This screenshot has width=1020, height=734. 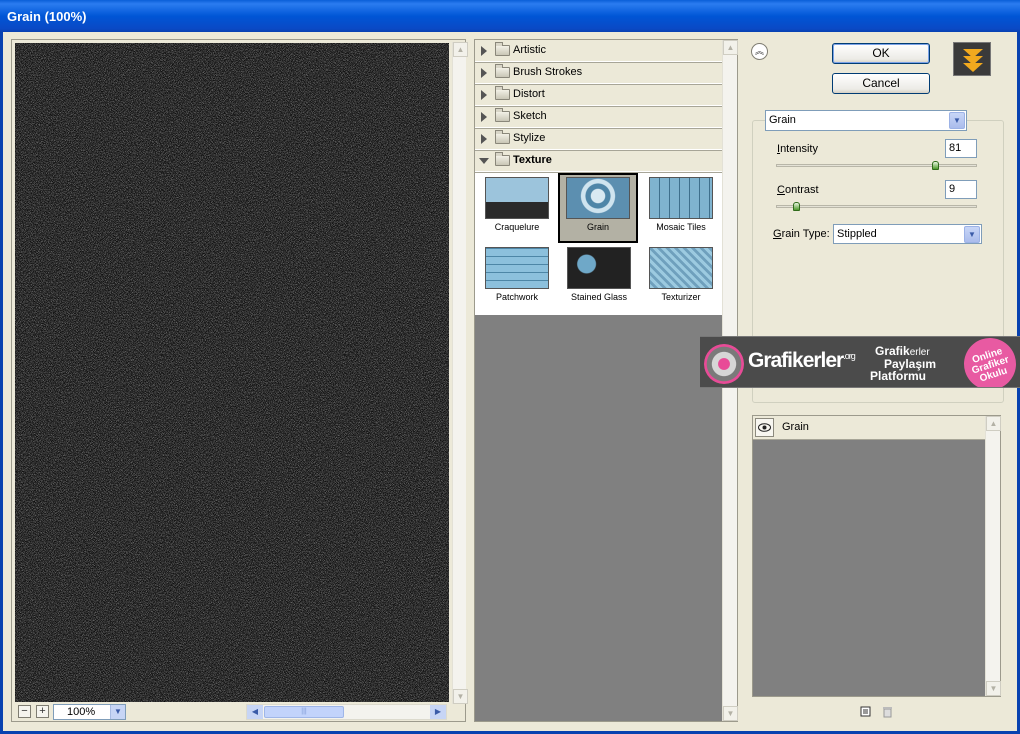 What do you see at coordinates (802, 360) in the screenshot?
I see `watermark-brand: Grafikerler.org` at bounding box center [802, 360].